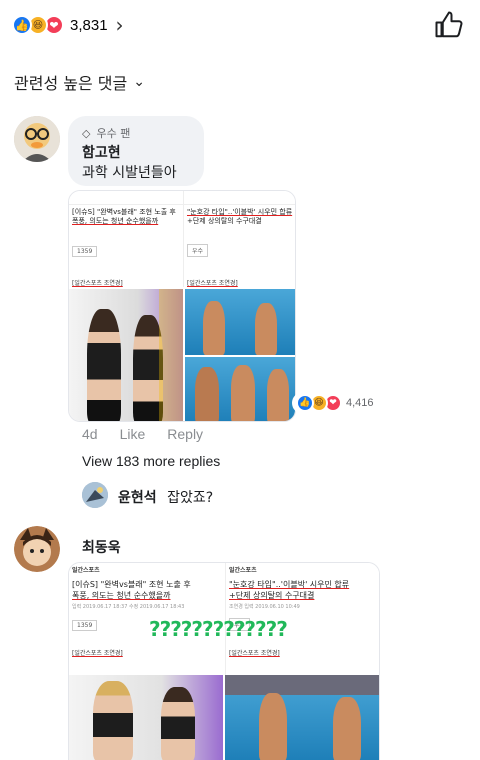 This screenshot has width=480, height=760. I want to click on top-fan-badge: ◇ 우수 팬, so click(106, 133).